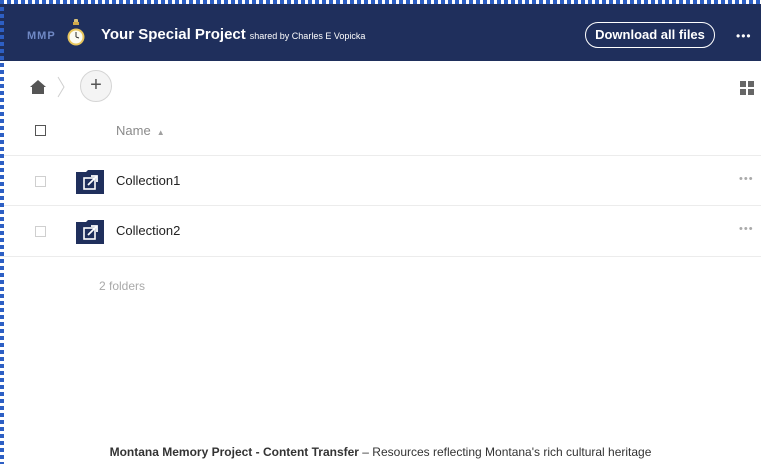  I want to click on mmp-logo: MMP, so click(47, 34).